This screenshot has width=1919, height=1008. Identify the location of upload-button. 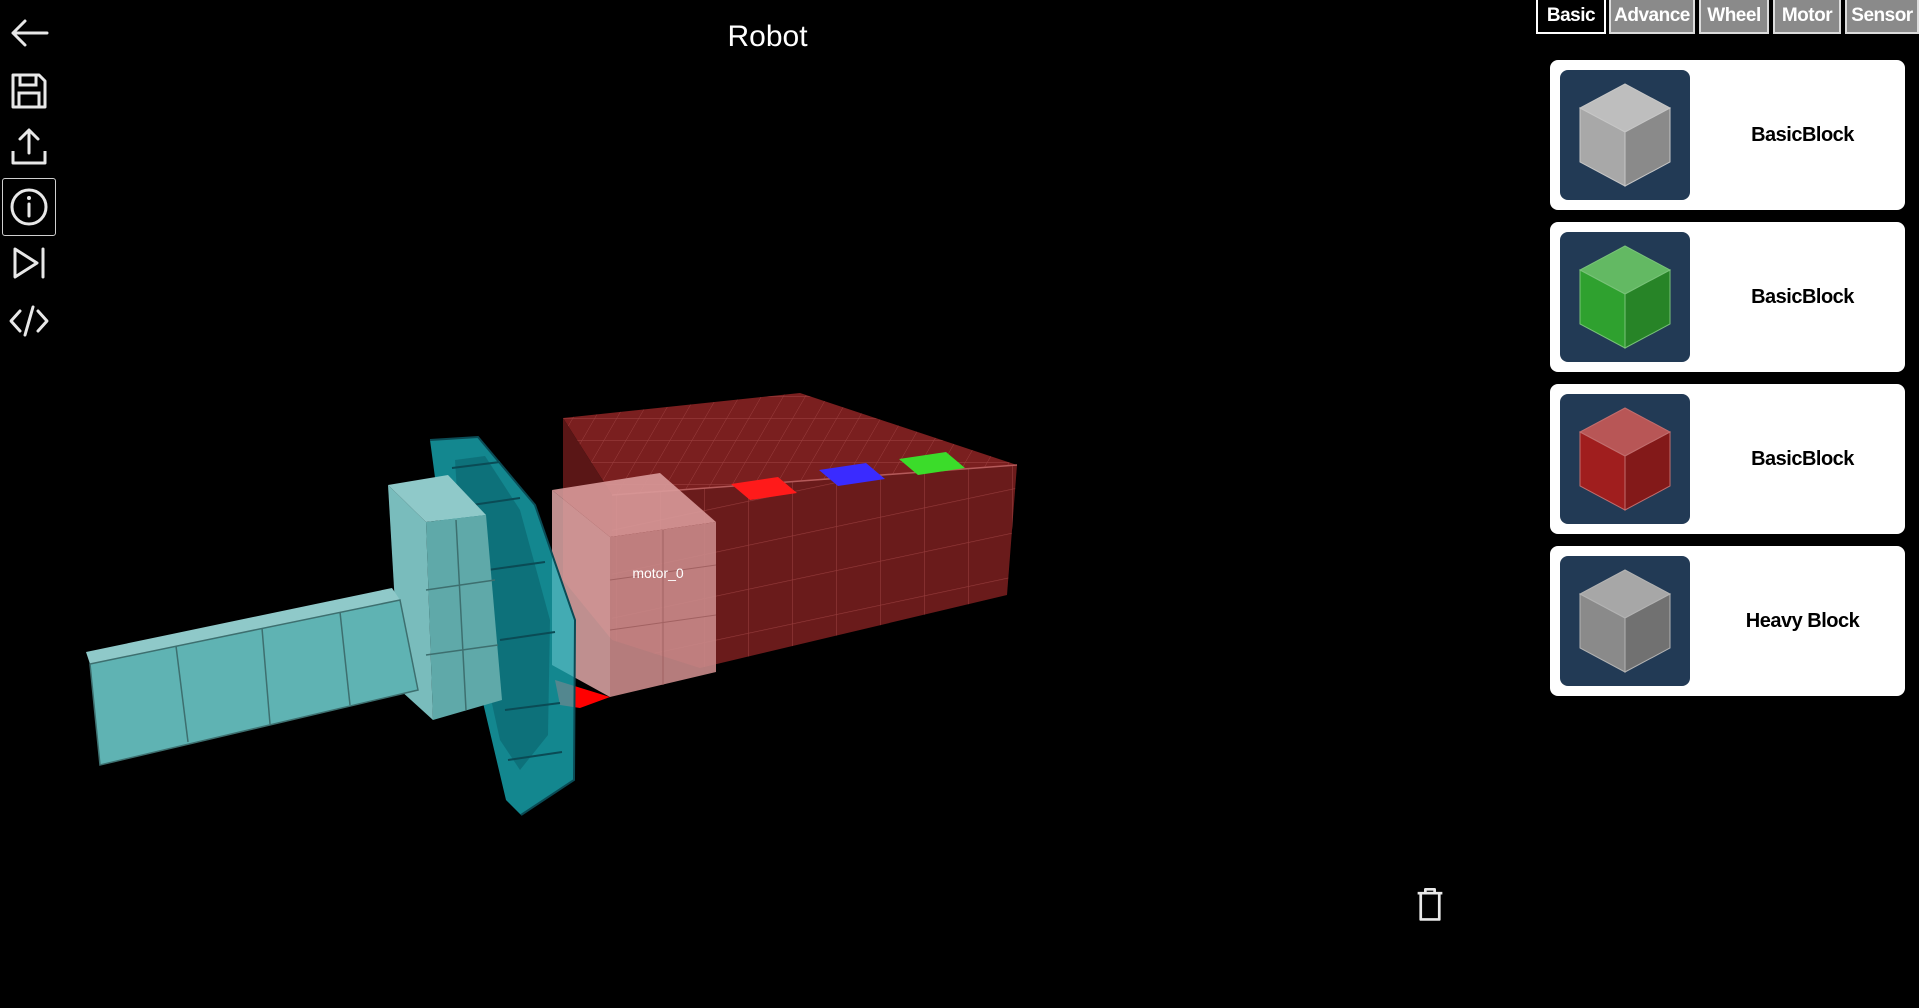
(29, 147).